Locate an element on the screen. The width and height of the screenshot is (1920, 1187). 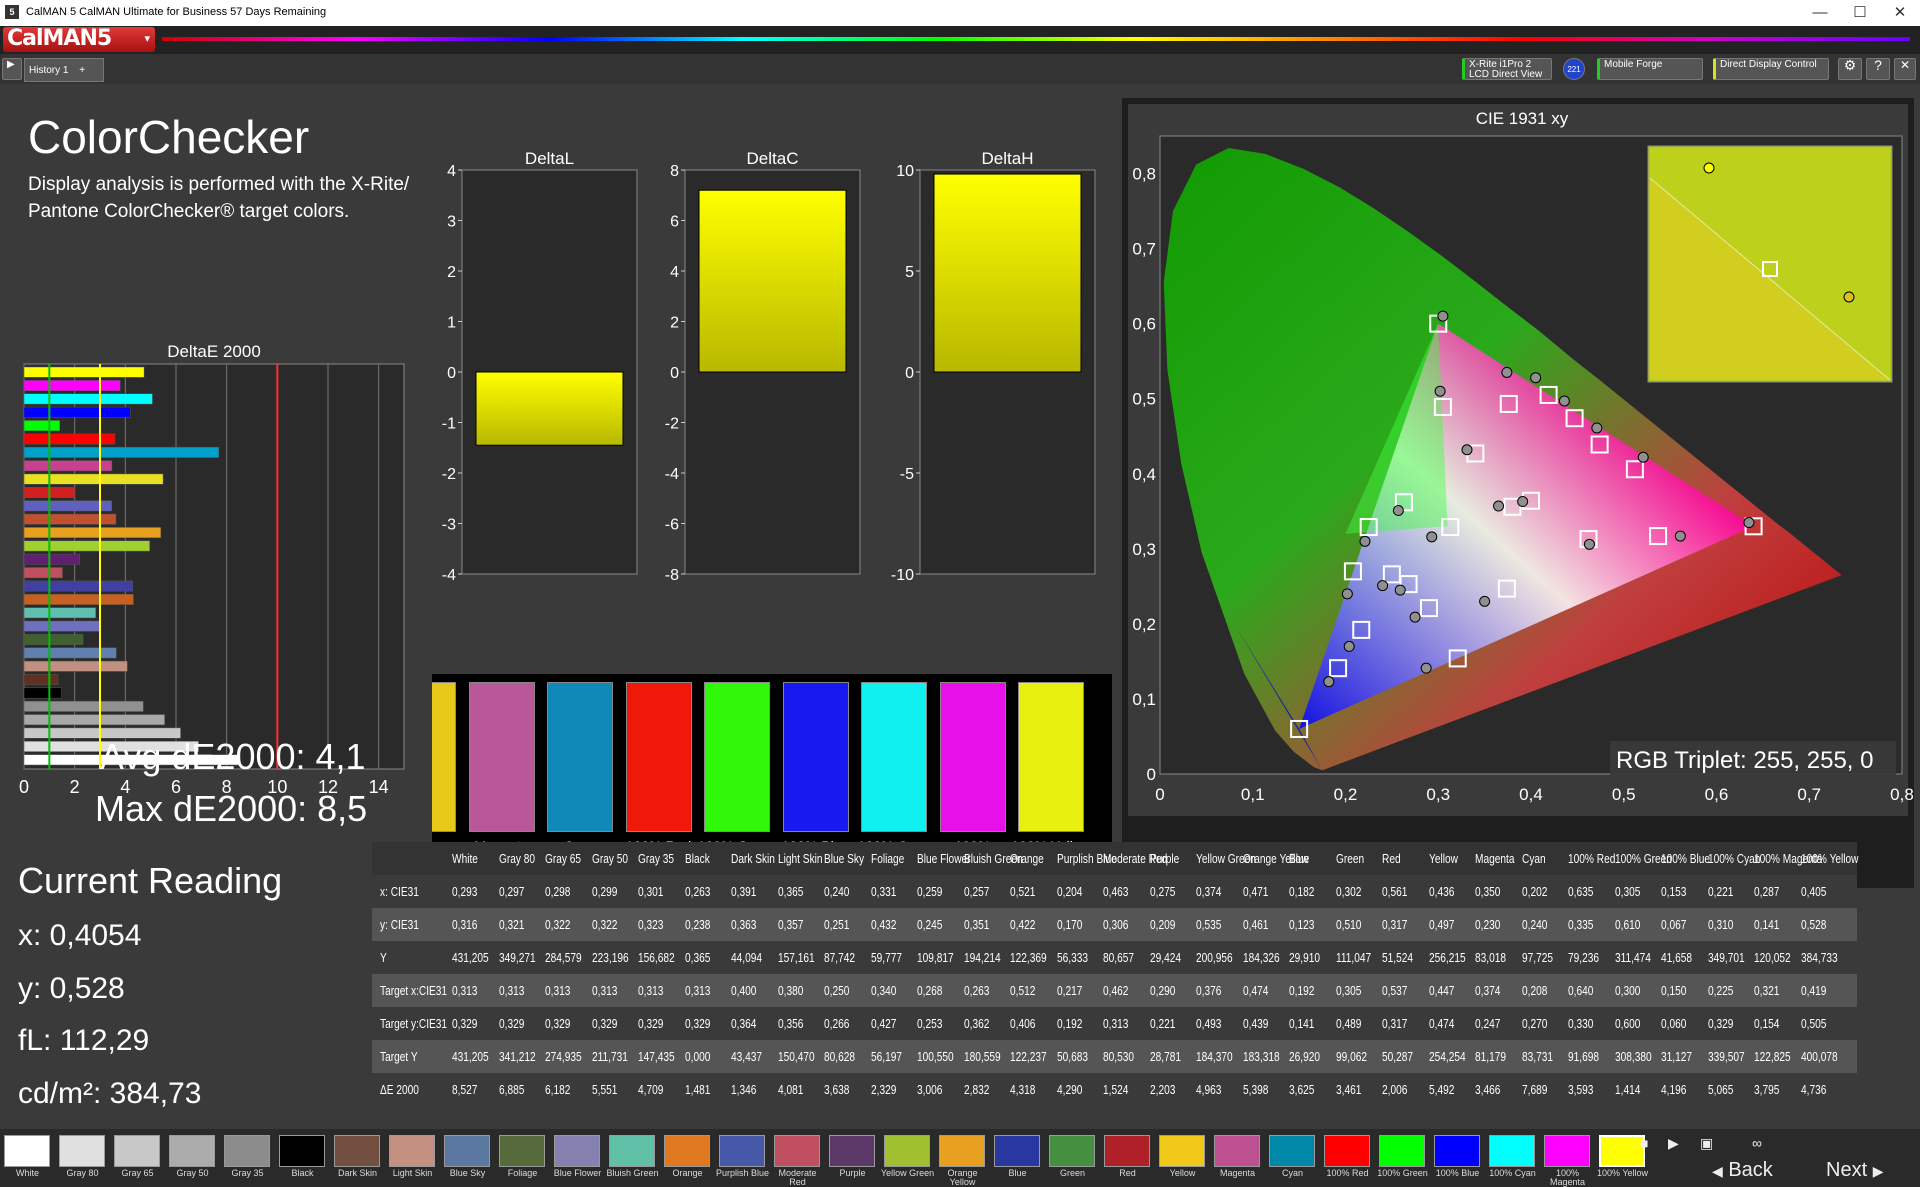
table-cell: 0,321 is located at coordinates (1767, 990).